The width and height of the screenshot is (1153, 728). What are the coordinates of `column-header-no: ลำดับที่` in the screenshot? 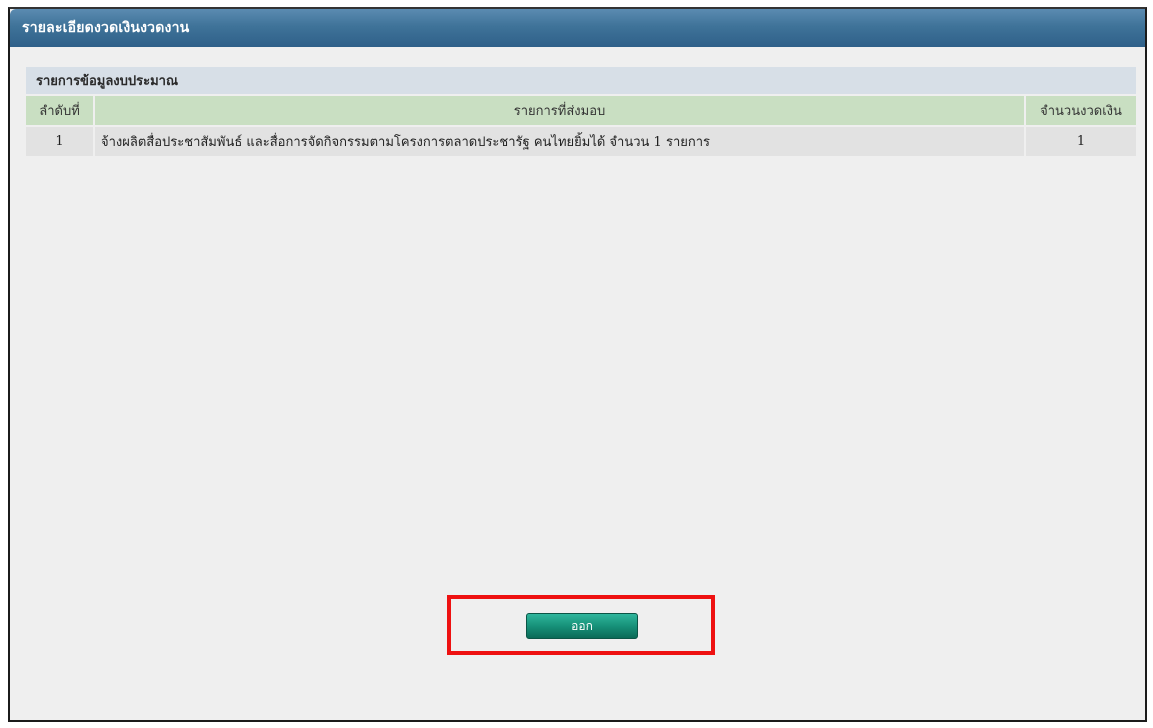 It's located at (60, 110).